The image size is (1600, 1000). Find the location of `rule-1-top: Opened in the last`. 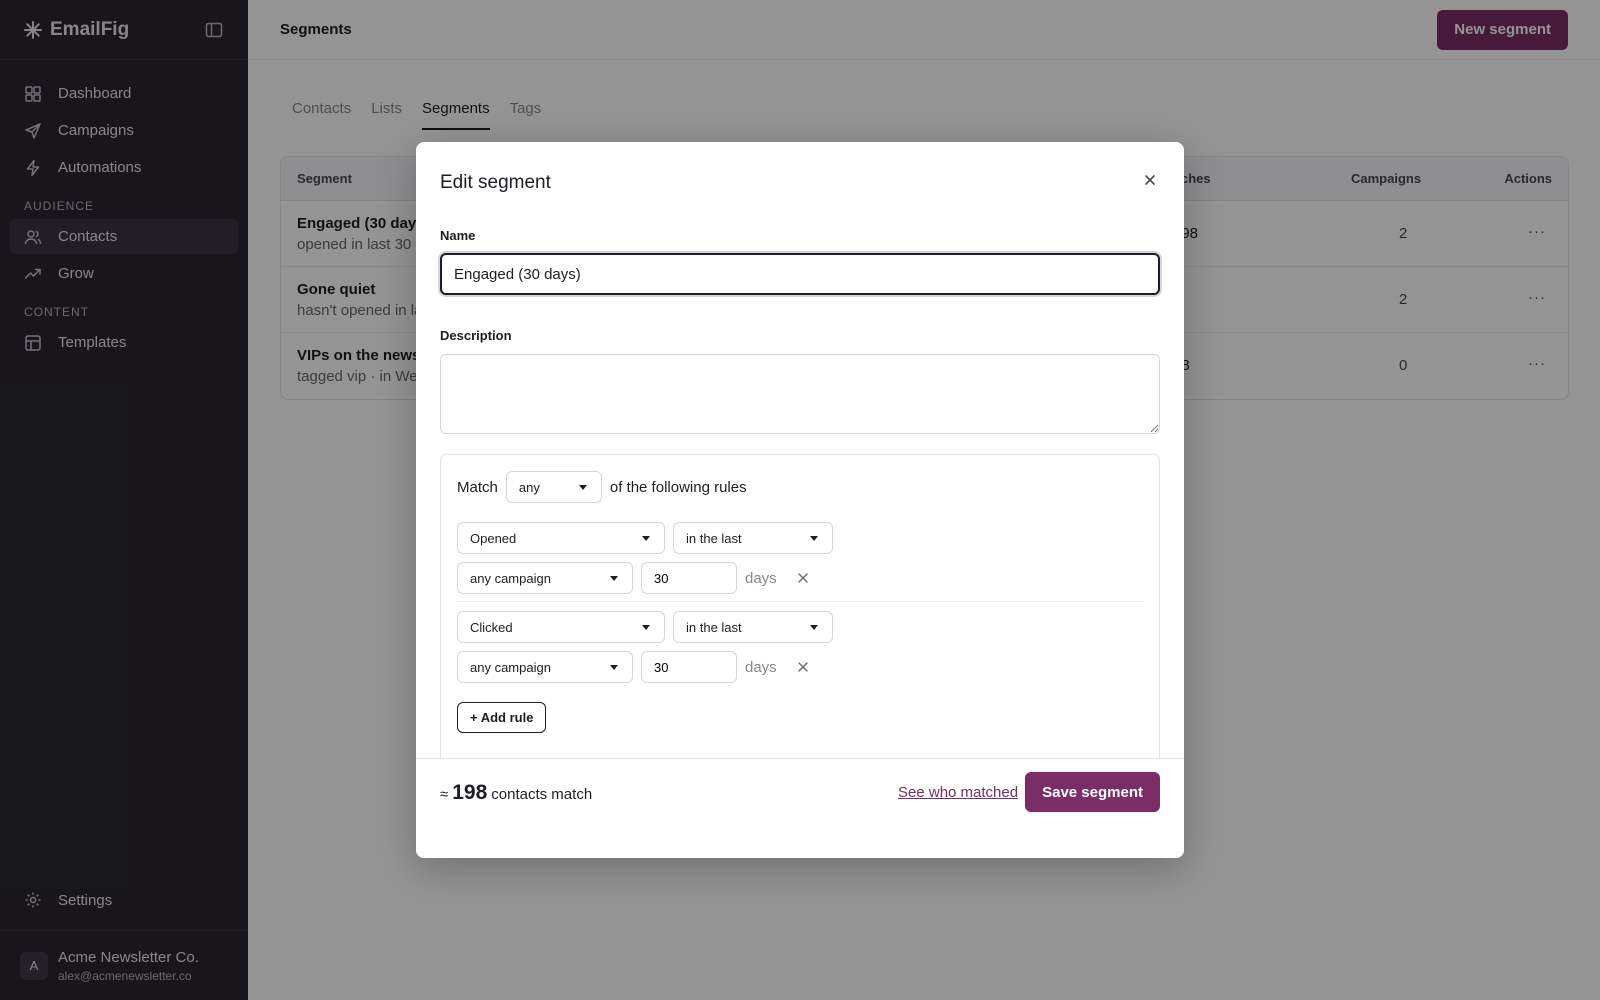

rule-1-top: Opened in the last is located at coordinates (645, 538).